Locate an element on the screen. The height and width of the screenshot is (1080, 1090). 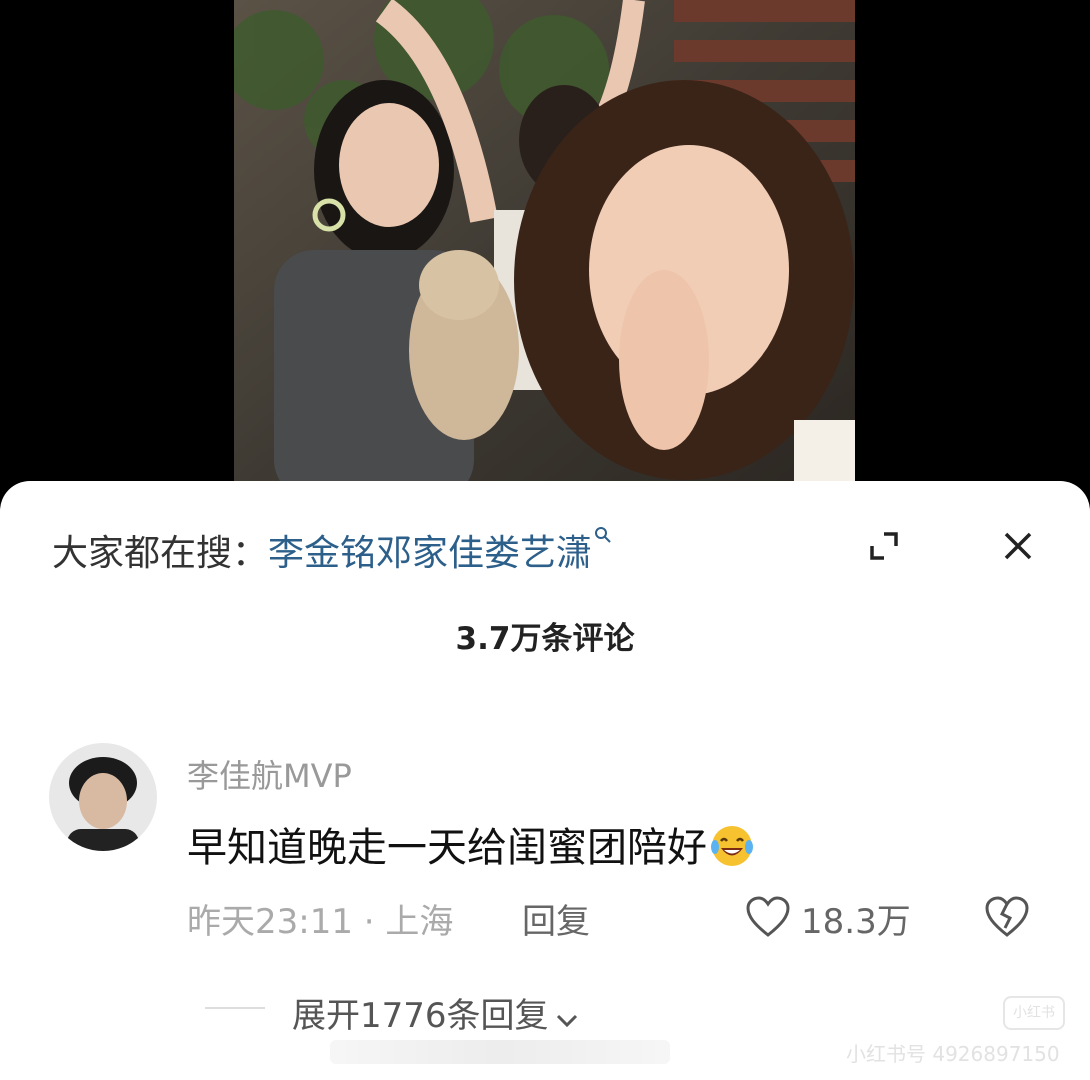
search-icon is located at coordinates (603, 542).